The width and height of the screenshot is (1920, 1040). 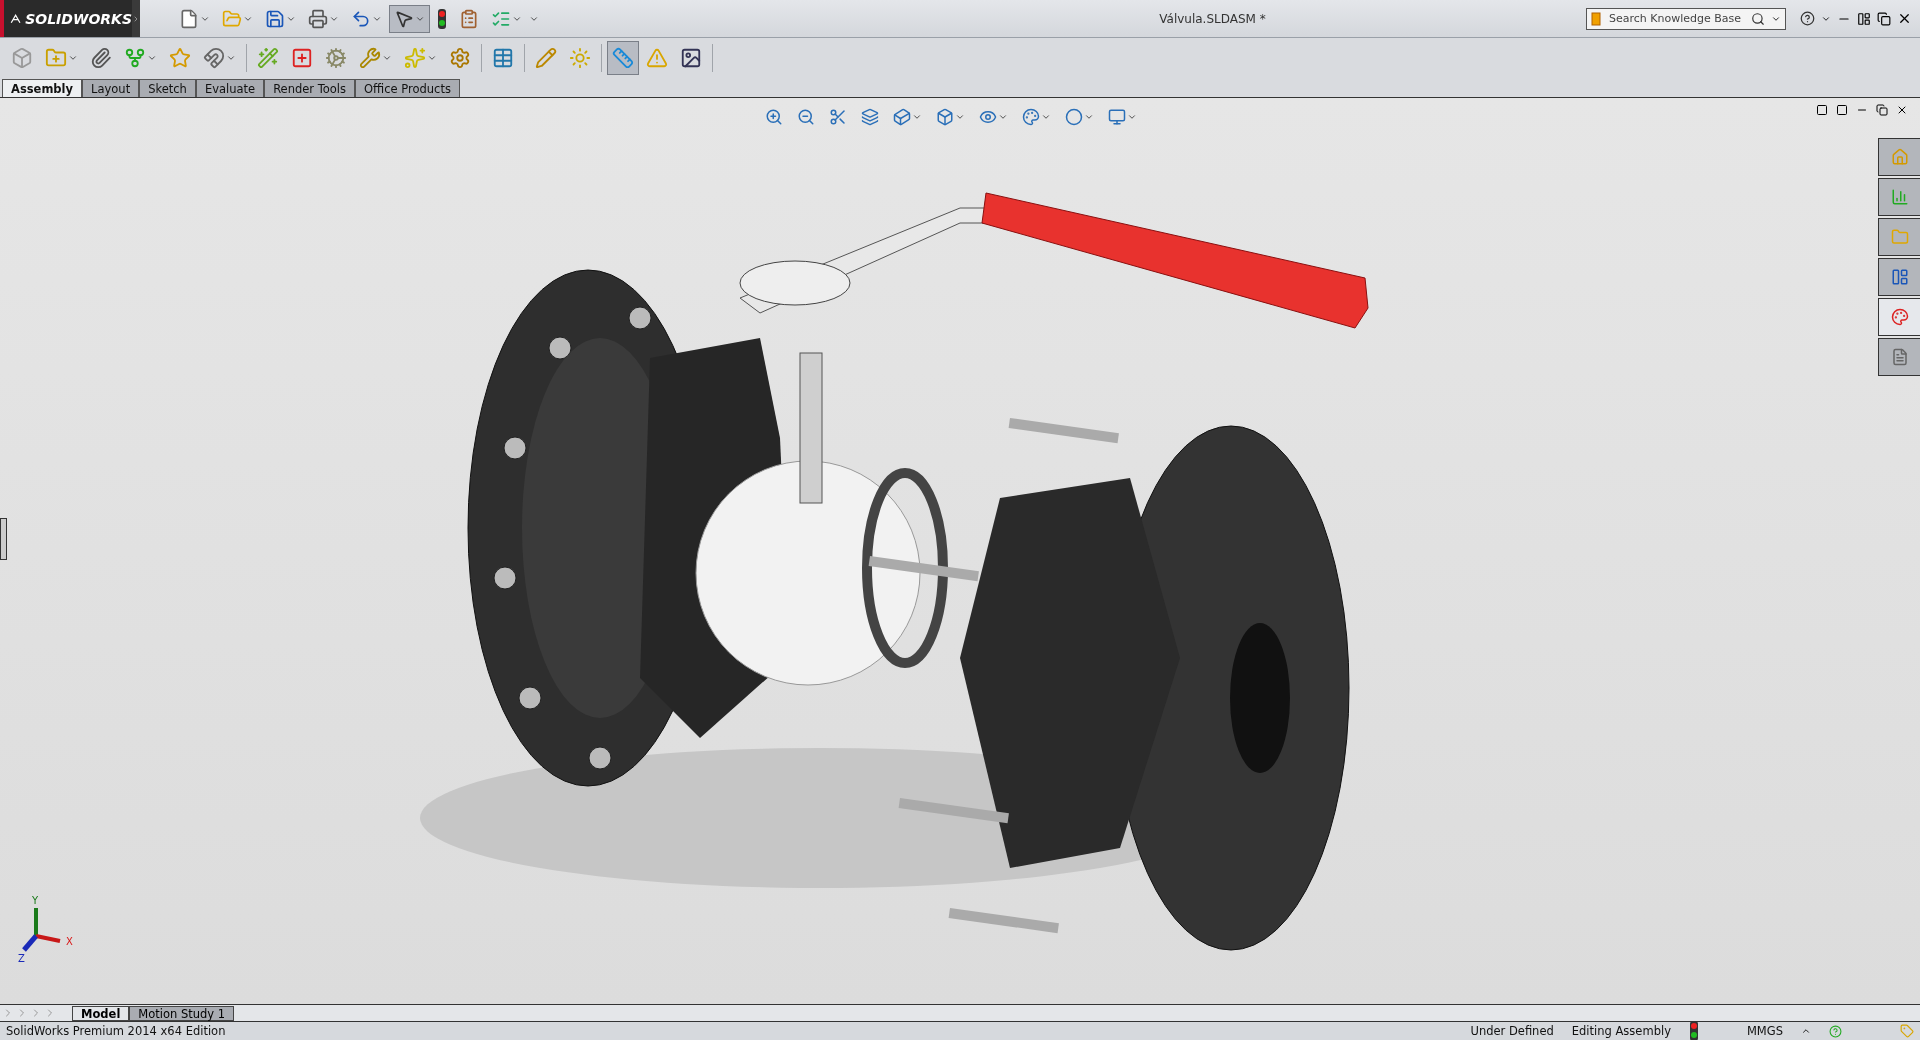 I want to click on search-field: Search Knowledge Base, so click(x=1676, y=18).